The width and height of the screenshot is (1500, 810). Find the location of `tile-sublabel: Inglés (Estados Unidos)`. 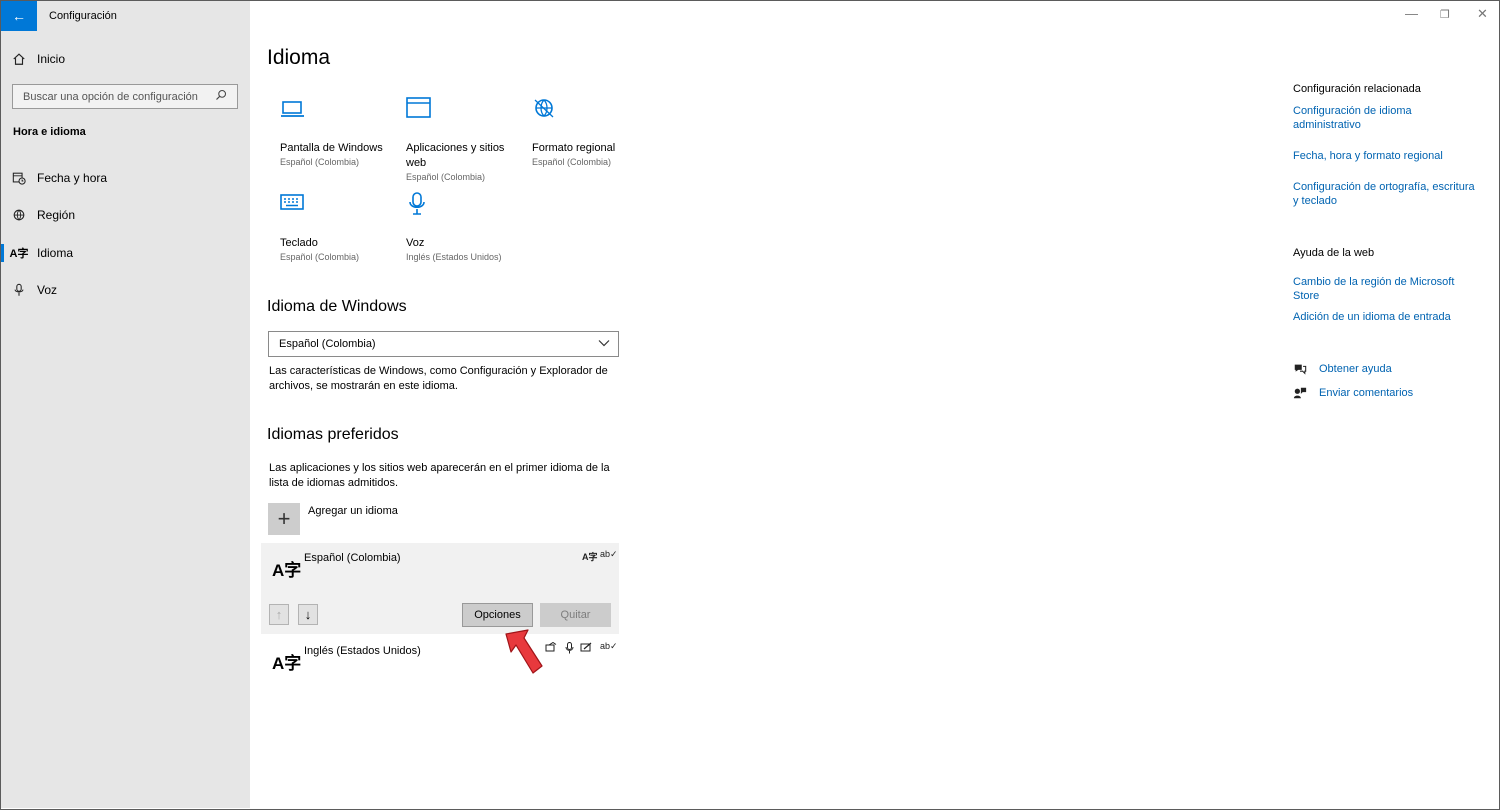

tile-sublabel: Inglés (Estados Unidos) is located at coordinates (454, 257).